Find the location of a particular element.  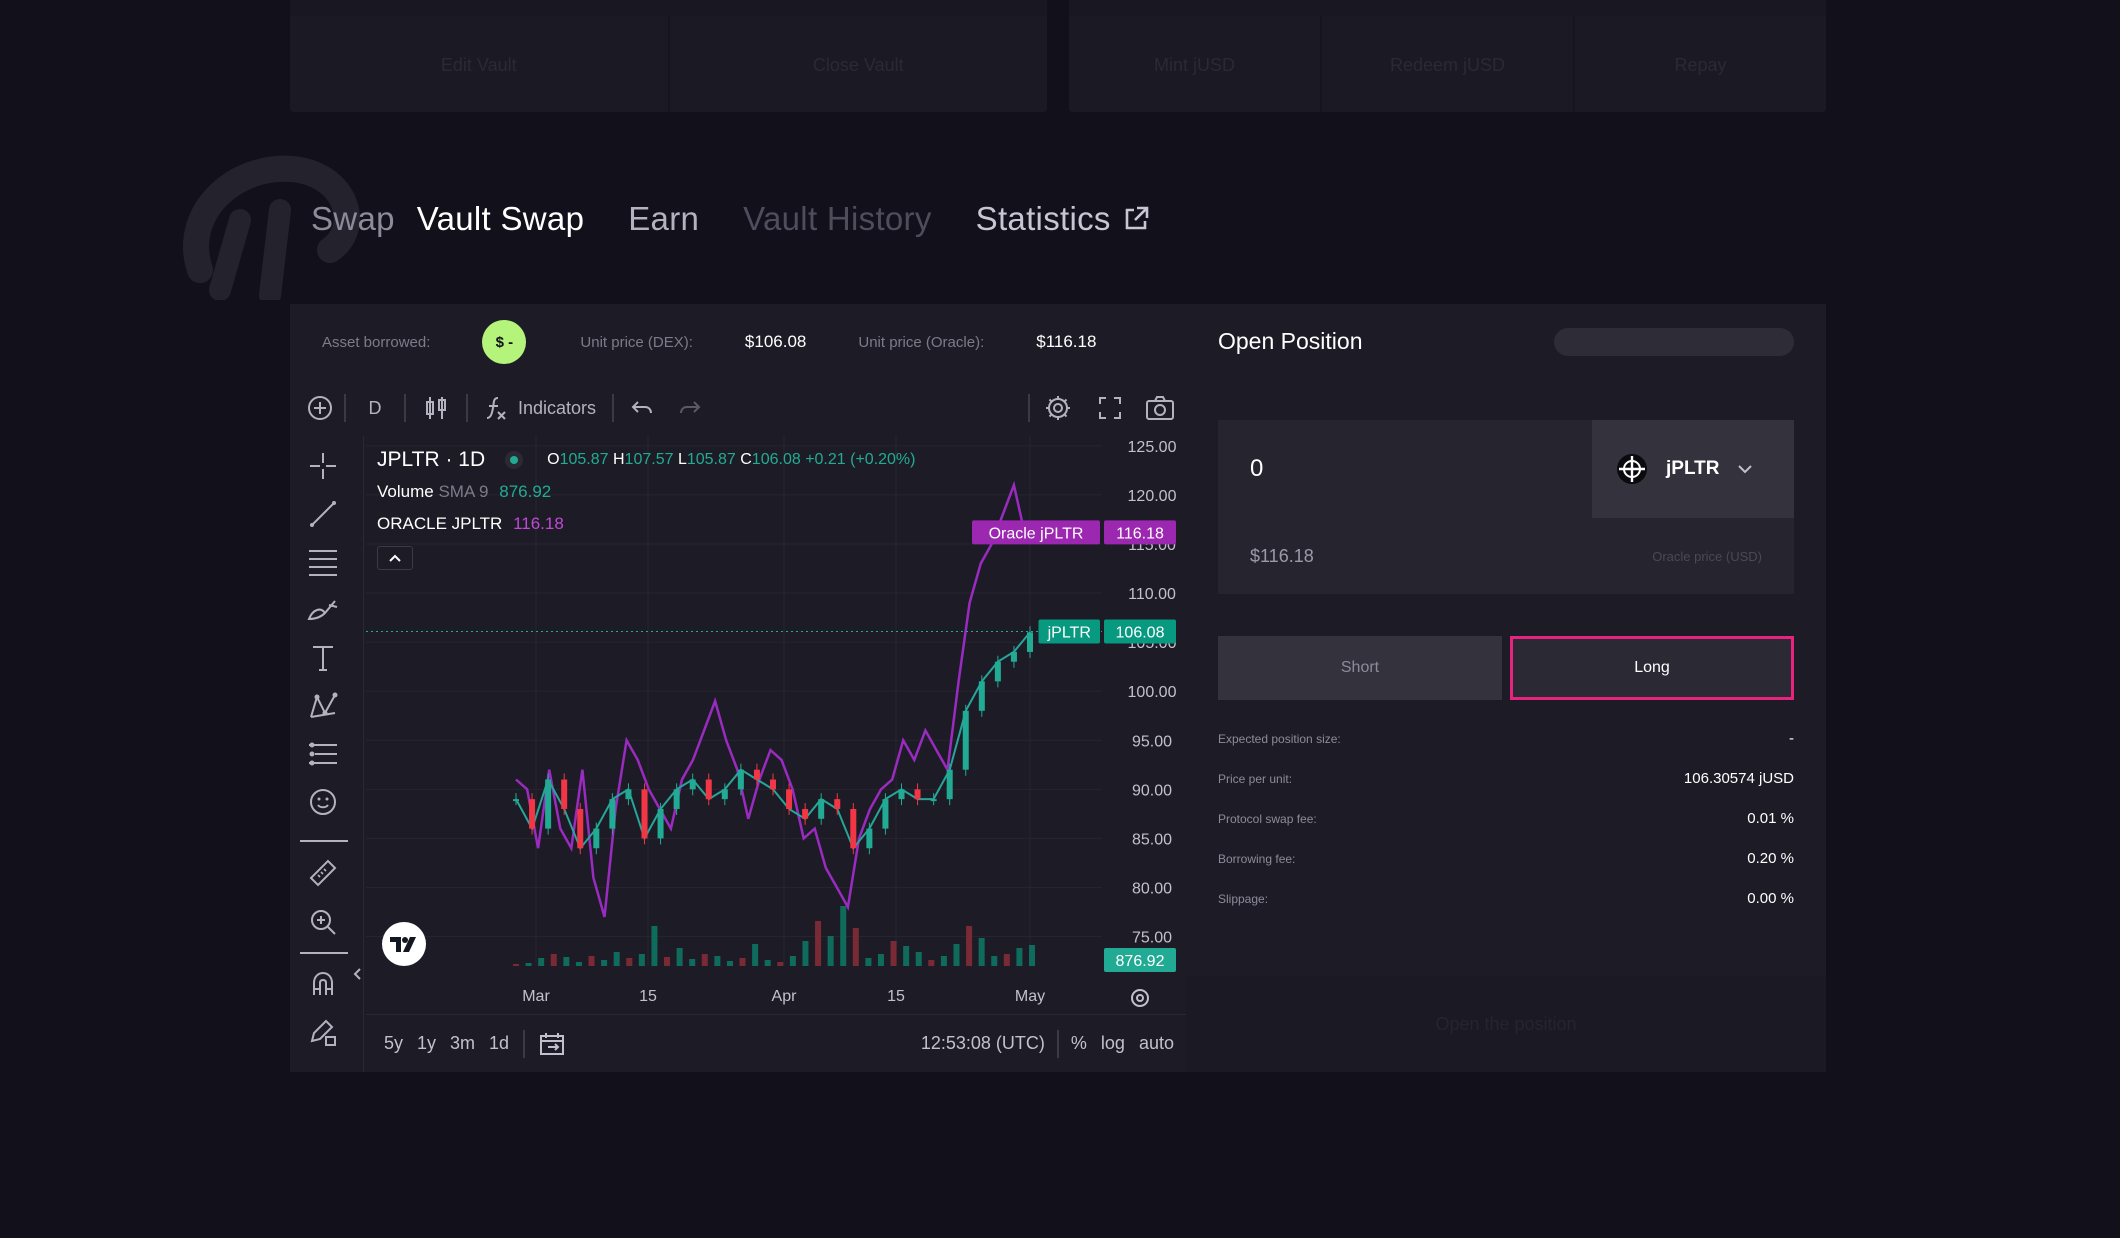

short-button: Short is located at coordinates (1360, 668).